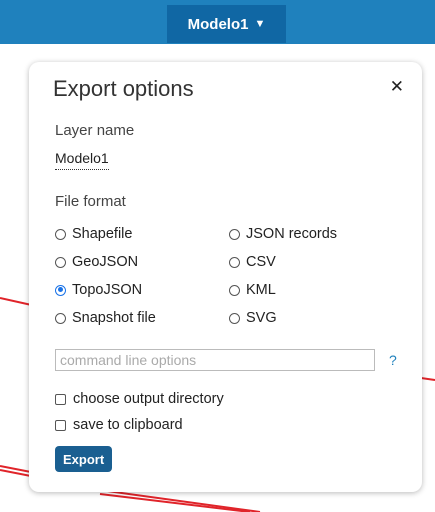 This screenshot has height=512, width=435. I want to click on format-option-geojson: GeoJSON, so click(96, 262).